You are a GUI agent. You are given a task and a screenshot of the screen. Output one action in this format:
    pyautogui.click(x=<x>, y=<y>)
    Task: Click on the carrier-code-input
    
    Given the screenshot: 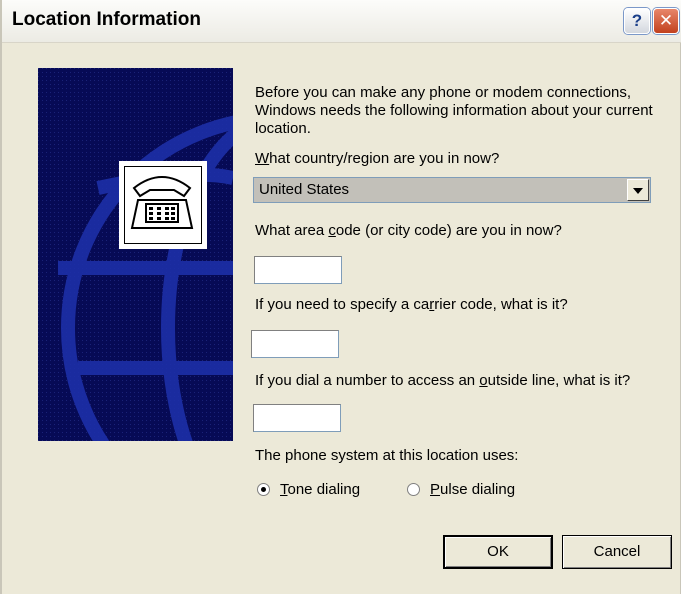 What is the action you would take?
    pyautogui.click(x=295, y=344)
    